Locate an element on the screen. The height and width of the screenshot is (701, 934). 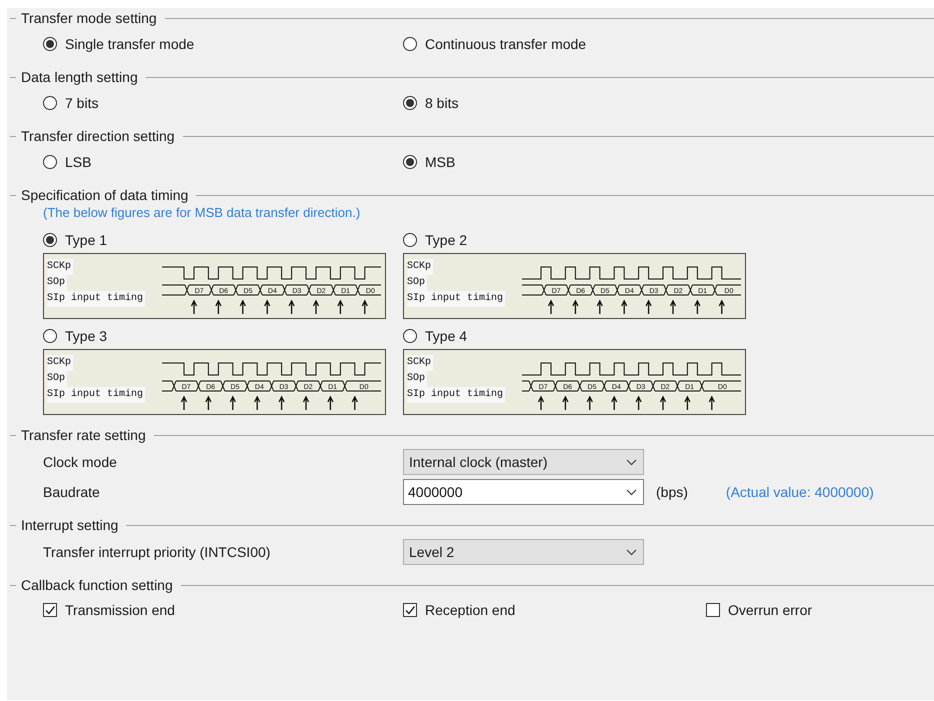
checkbox: Transmission end is located at coordinates (223, 610).